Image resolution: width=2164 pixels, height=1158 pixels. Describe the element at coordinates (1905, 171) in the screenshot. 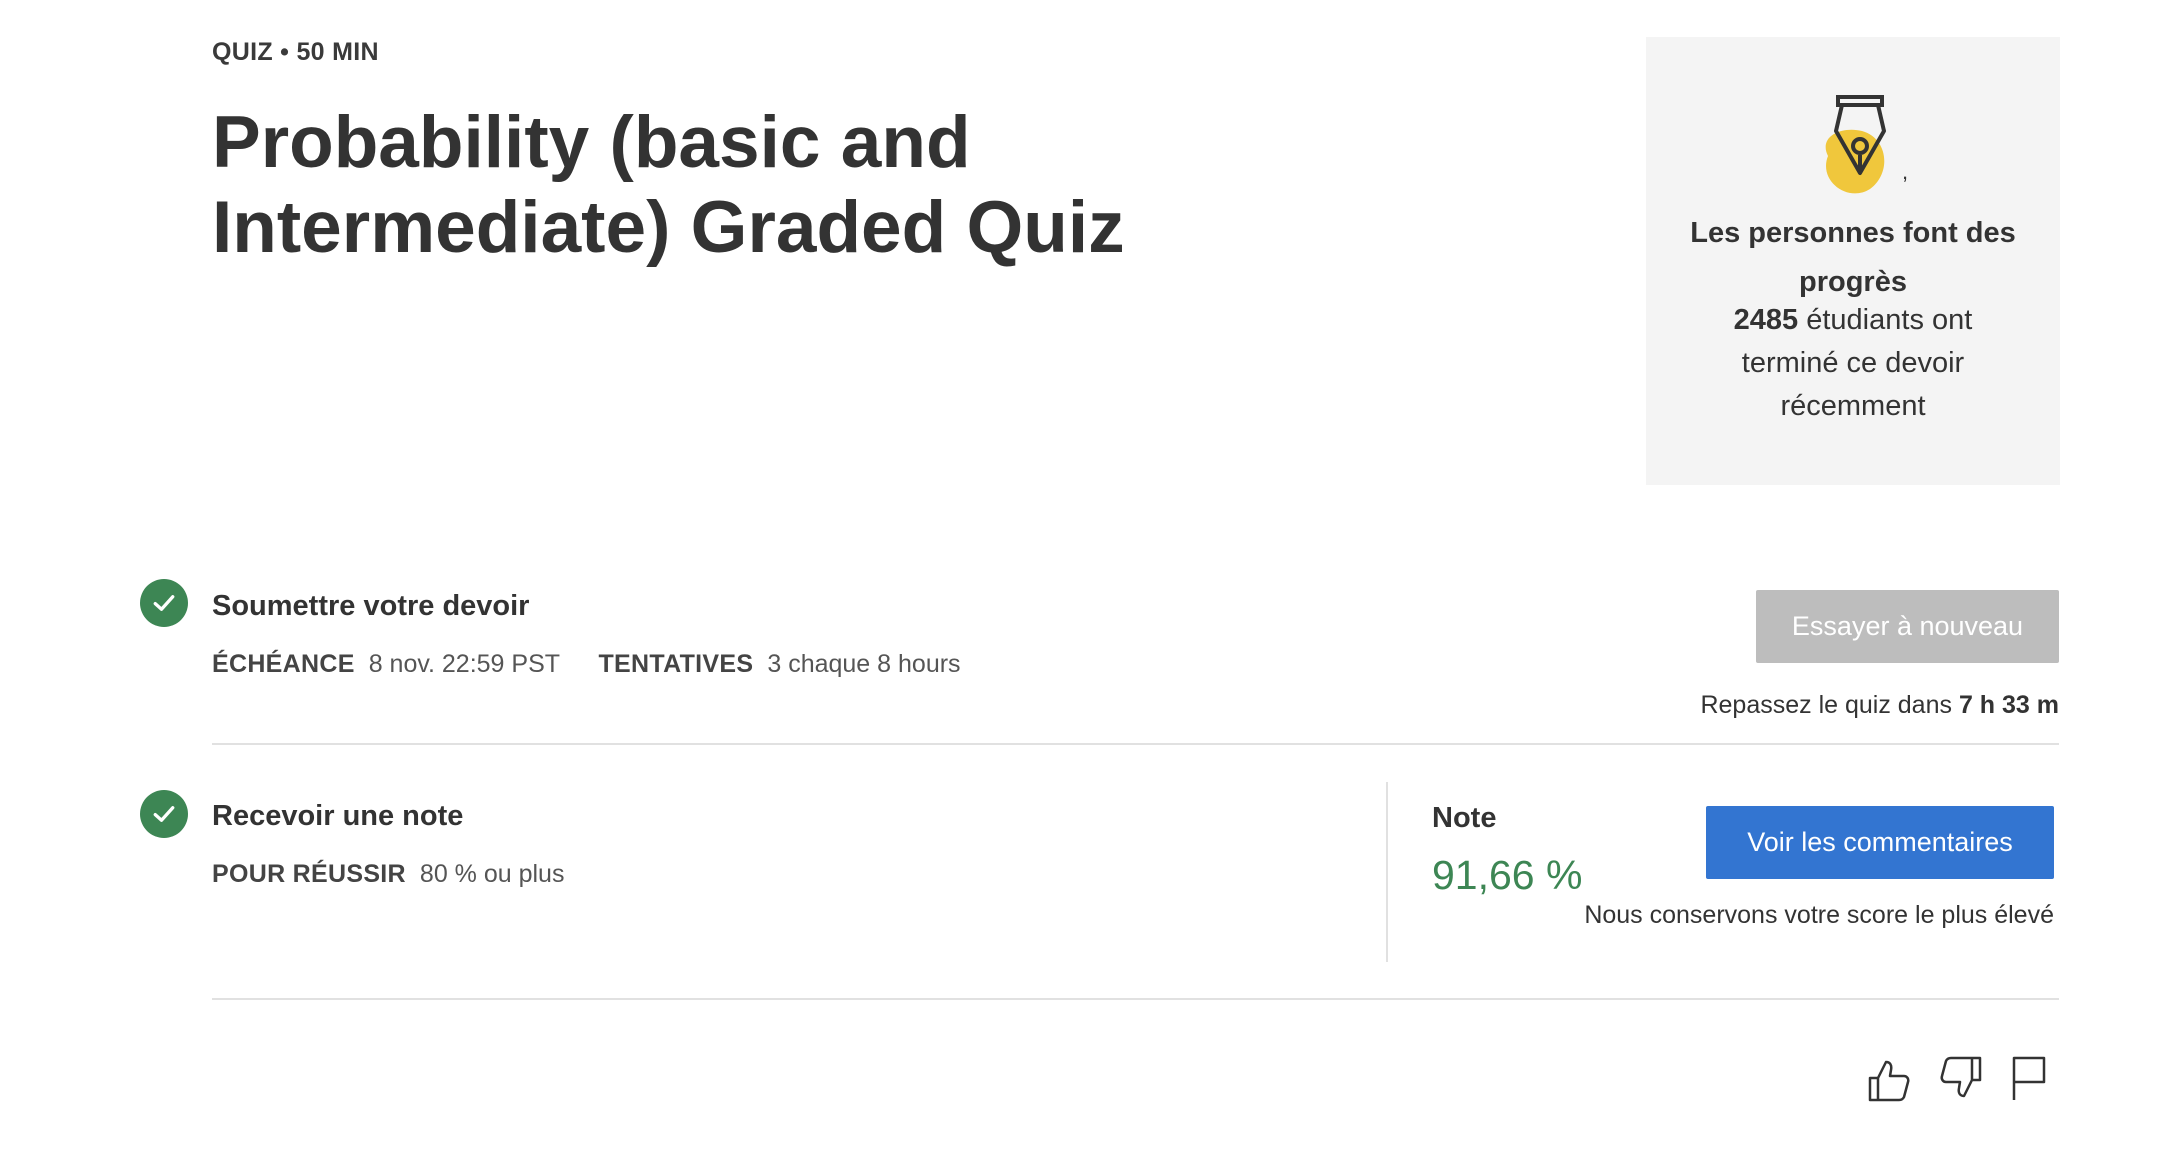

I see `comma-mark: ,` at that location.